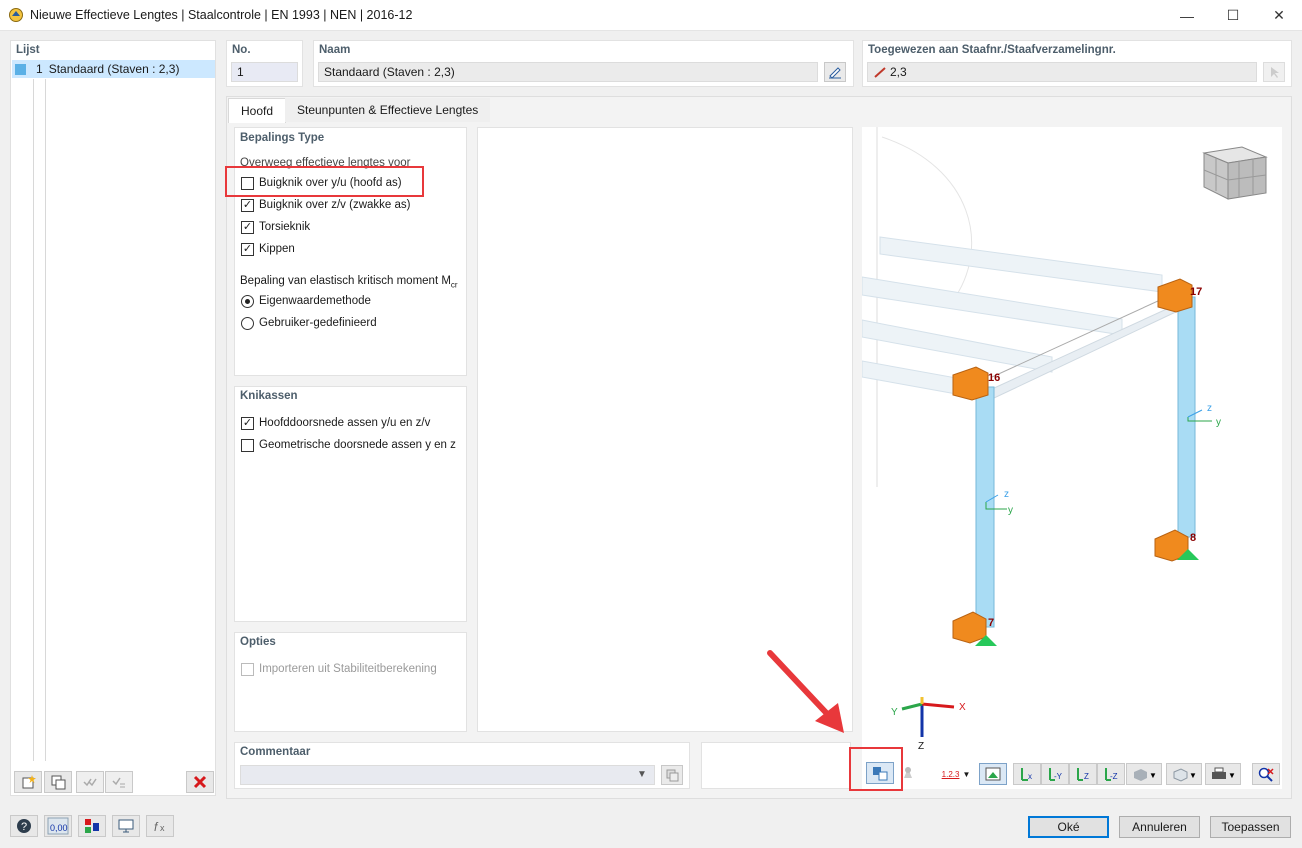 The image size is (1302, 848). What do you see at coordinates (880, 773) in the screenshot?
I see `view-options-button` at bounding box center [880, 773].